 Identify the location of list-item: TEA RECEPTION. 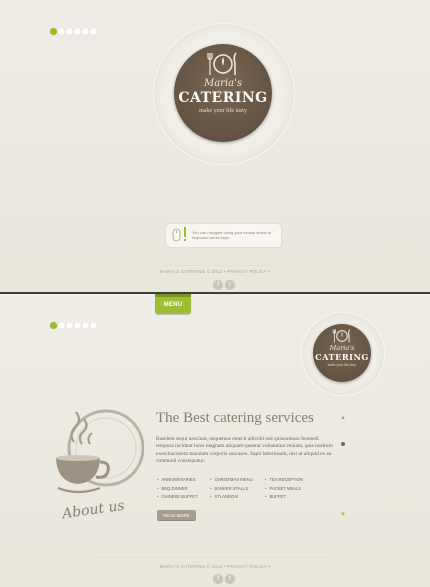
(284, 480).